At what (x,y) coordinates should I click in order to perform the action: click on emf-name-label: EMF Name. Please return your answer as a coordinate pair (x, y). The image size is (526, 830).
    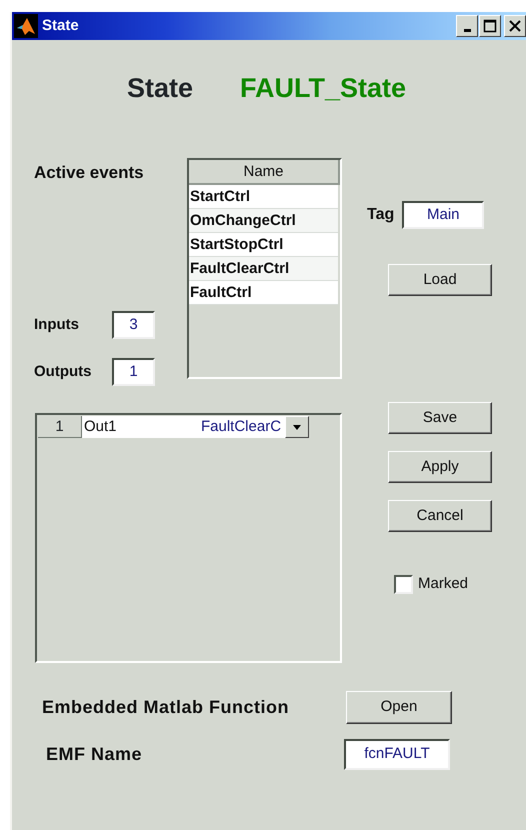
    Looking at the image, I should click on (95, 754).